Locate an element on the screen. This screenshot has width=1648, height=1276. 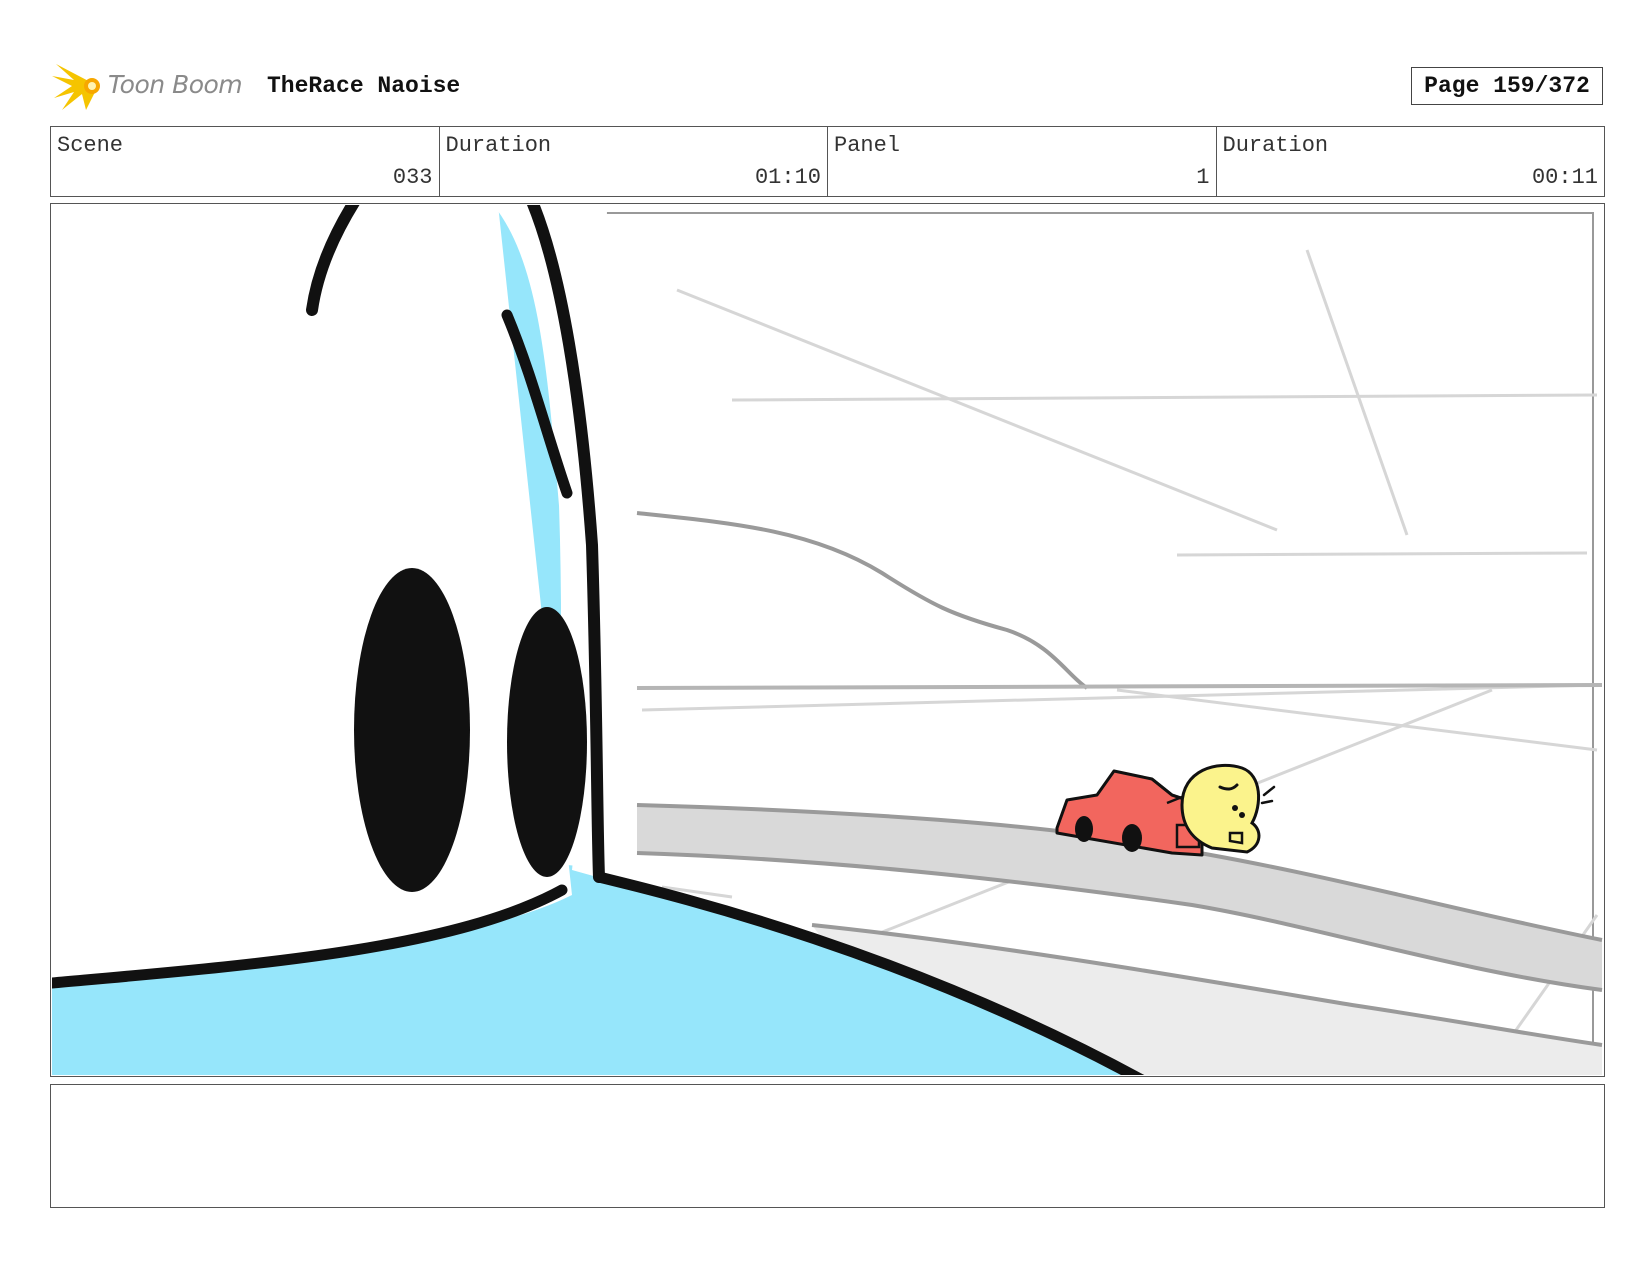
panel-duration-value: 00:11 is located at coordinates (1564, 177).